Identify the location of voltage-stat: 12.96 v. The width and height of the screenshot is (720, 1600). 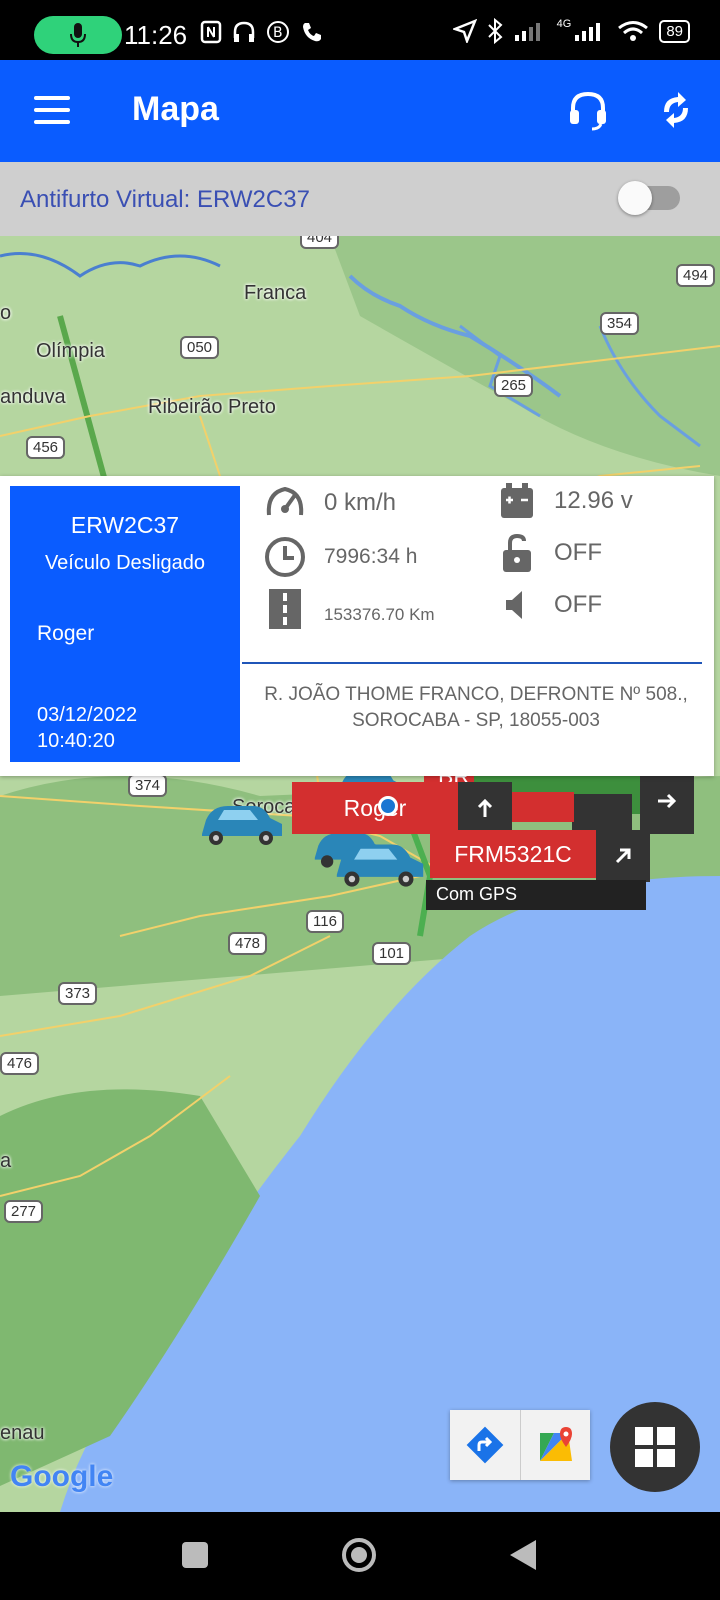
(564, 501).